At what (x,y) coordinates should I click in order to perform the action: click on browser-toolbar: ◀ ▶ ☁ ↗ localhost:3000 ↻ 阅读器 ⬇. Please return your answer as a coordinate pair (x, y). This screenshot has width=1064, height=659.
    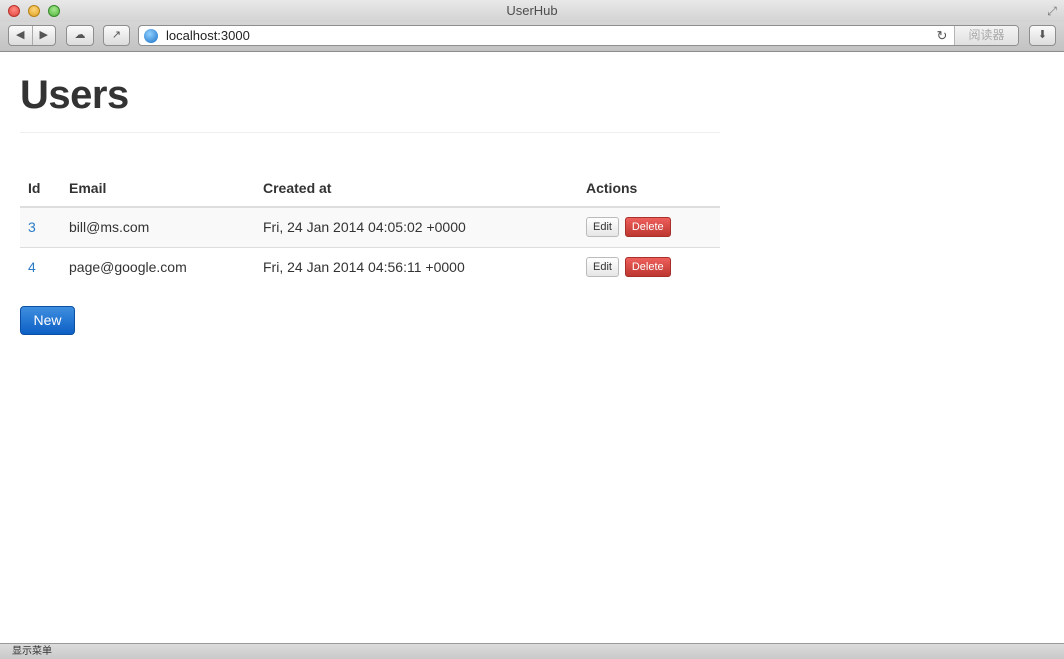
    Looking at the image, I should click on (532, 37).